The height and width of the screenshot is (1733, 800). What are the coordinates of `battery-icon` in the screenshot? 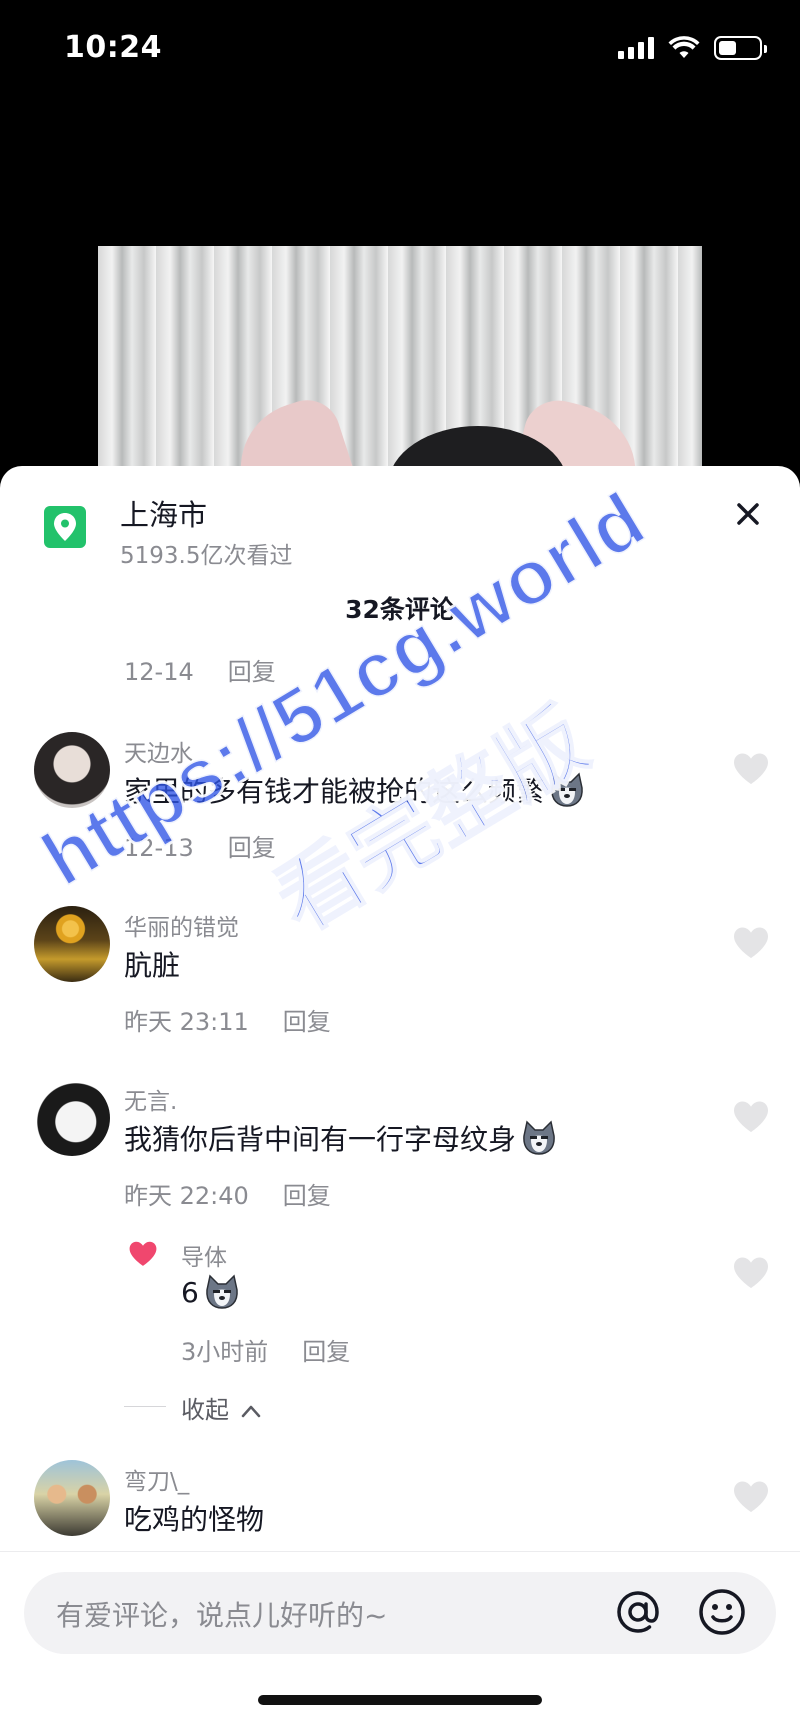 It's located at (740, 48).